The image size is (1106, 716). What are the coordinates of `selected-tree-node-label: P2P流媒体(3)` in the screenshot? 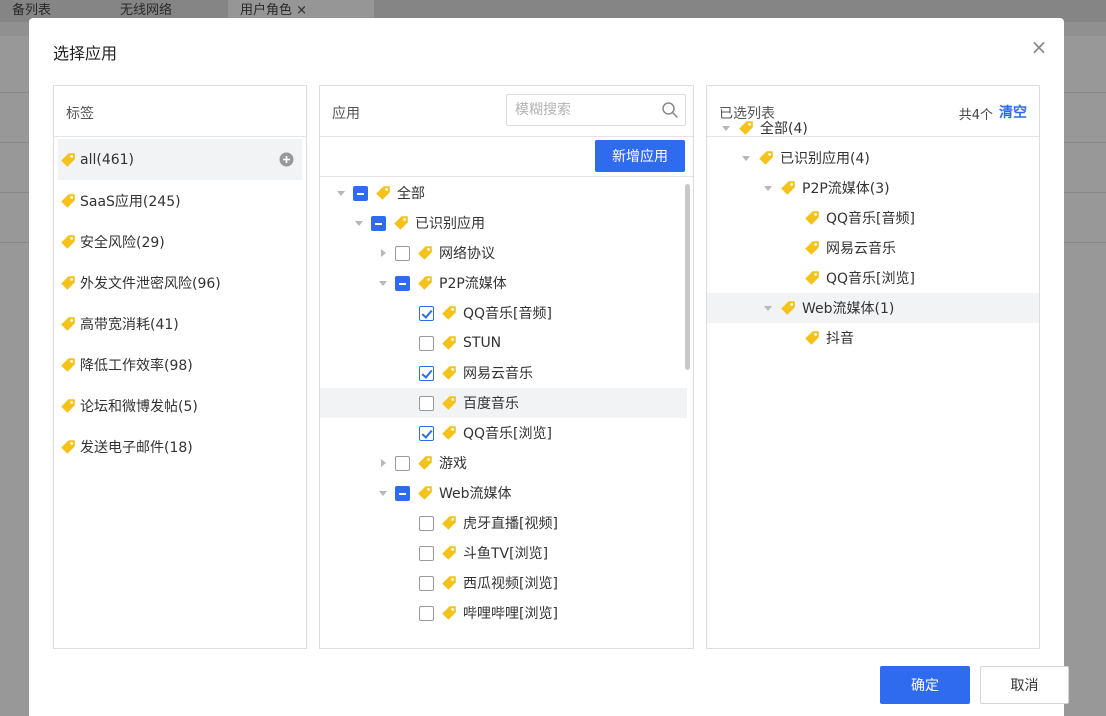 It's located at (846, 189).